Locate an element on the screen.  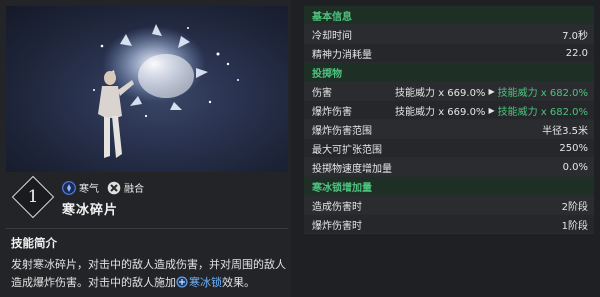
stat-label: 投掷物速度增加量 is located at coordinates (352, 169).